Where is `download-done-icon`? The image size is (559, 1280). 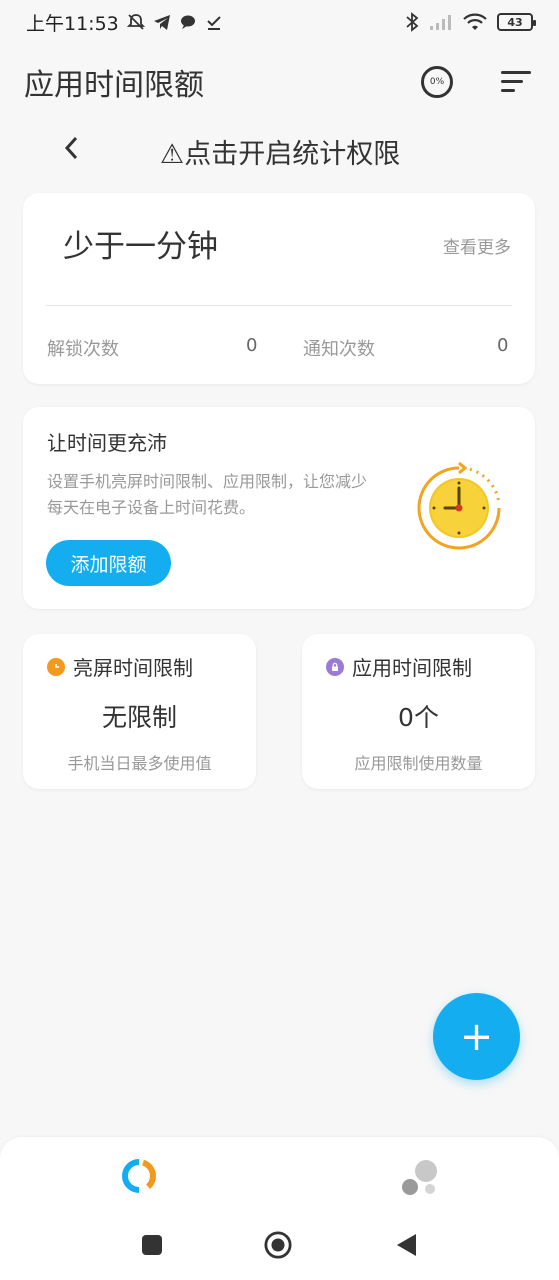
download-done-icon is located at coordinates (214, 23).